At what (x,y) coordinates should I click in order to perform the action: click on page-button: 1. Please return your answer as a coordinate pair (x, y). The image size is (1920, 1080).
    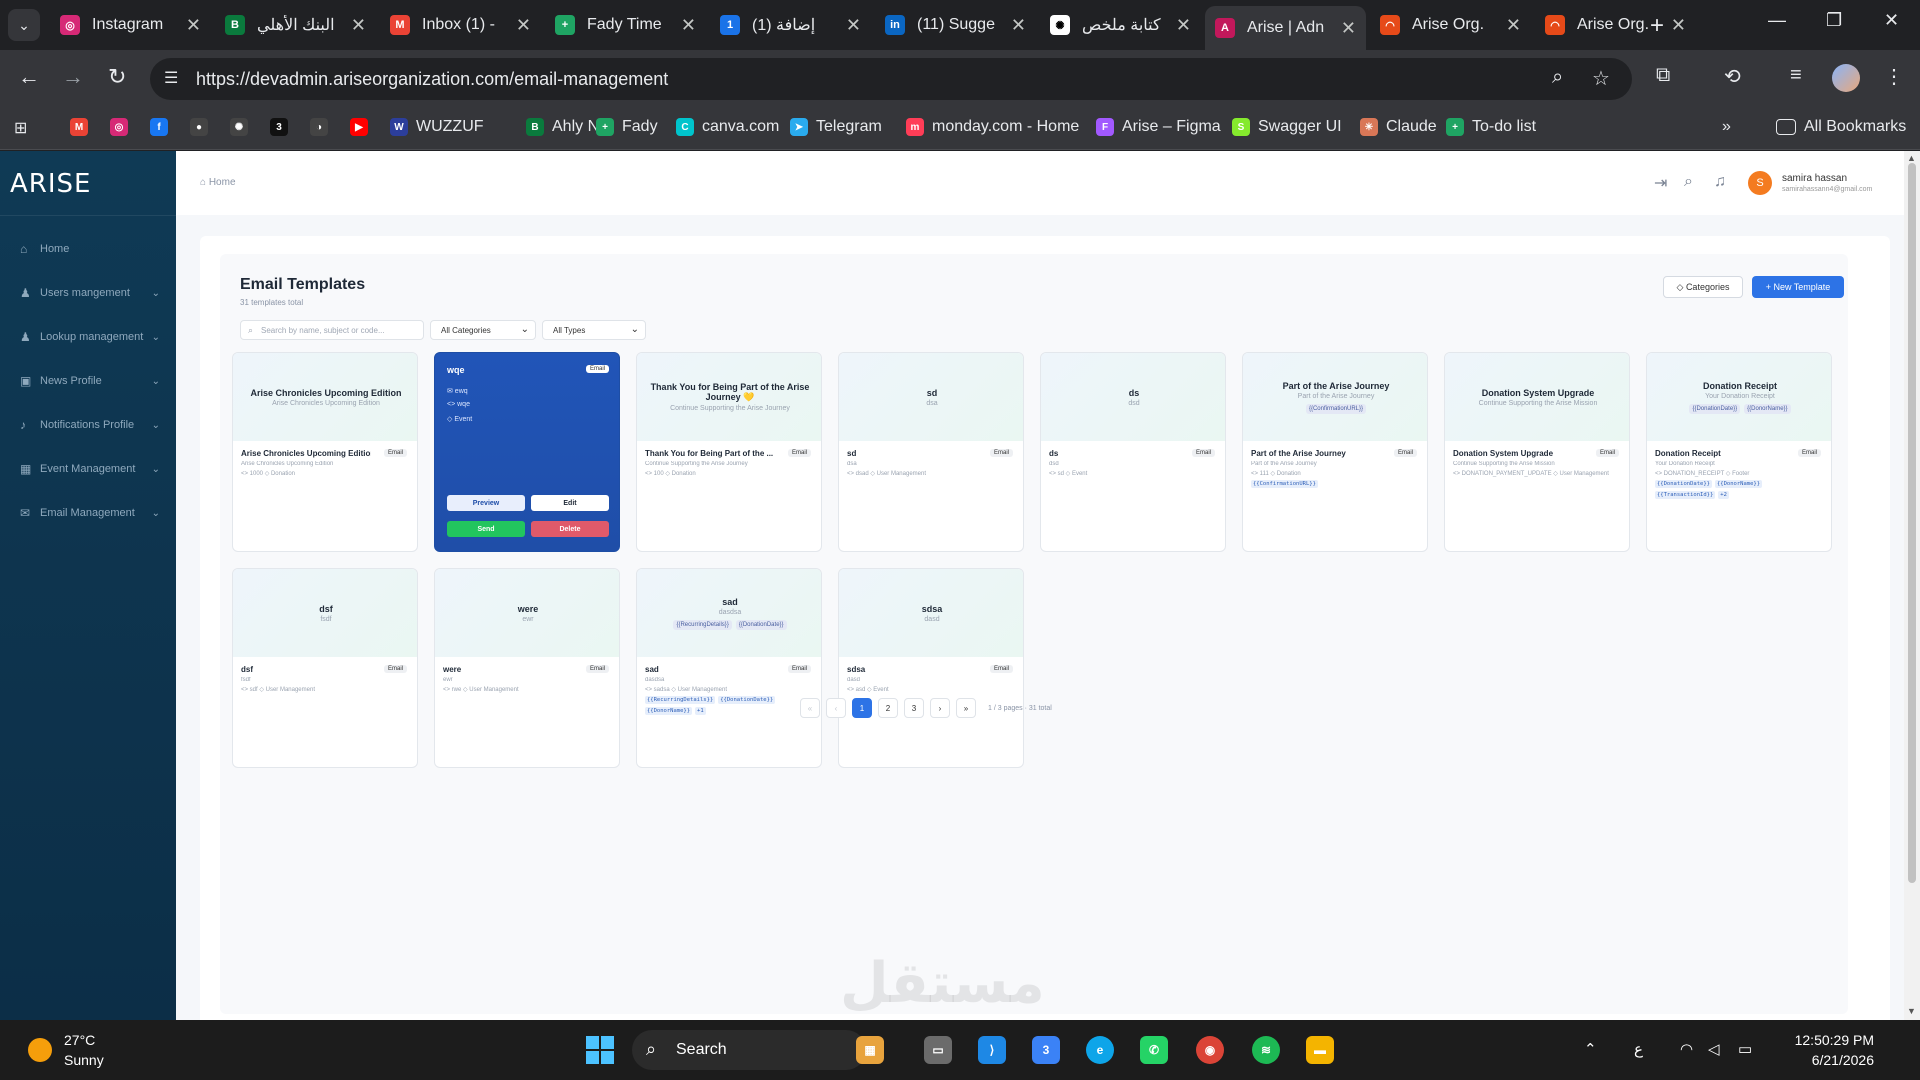
    Looking at the image, I should click on (862, 708).